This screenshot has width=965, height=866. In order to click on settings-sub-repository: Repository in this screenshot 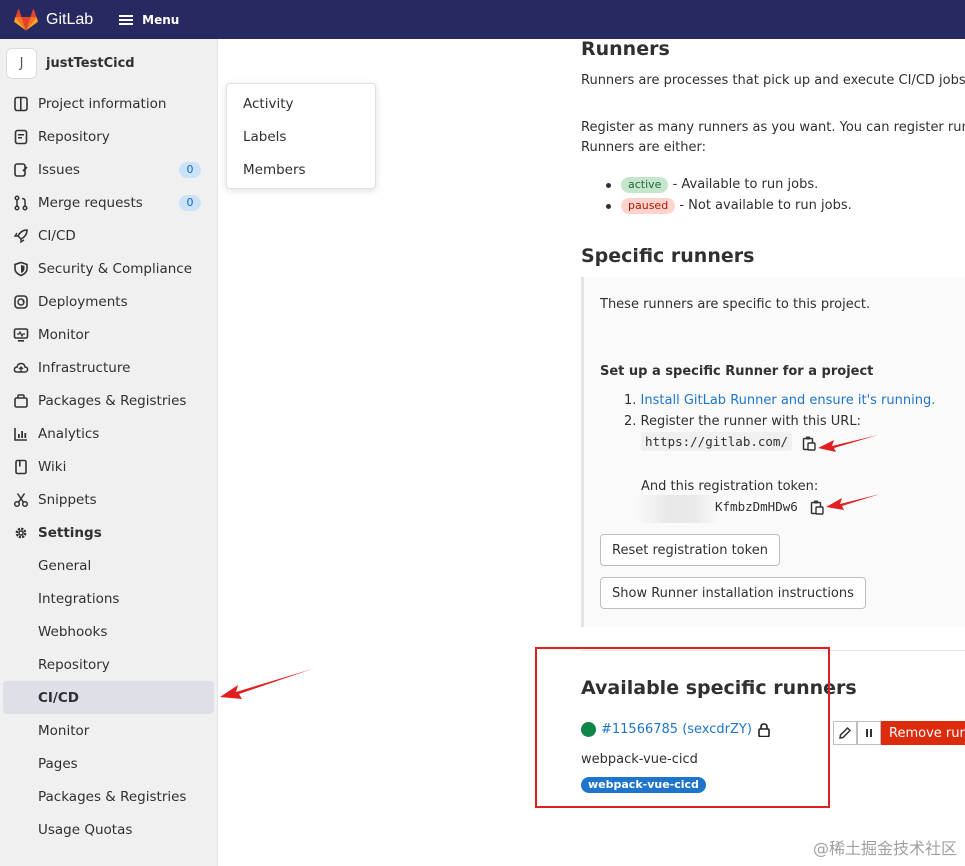, I will do `click(108, 664)`.